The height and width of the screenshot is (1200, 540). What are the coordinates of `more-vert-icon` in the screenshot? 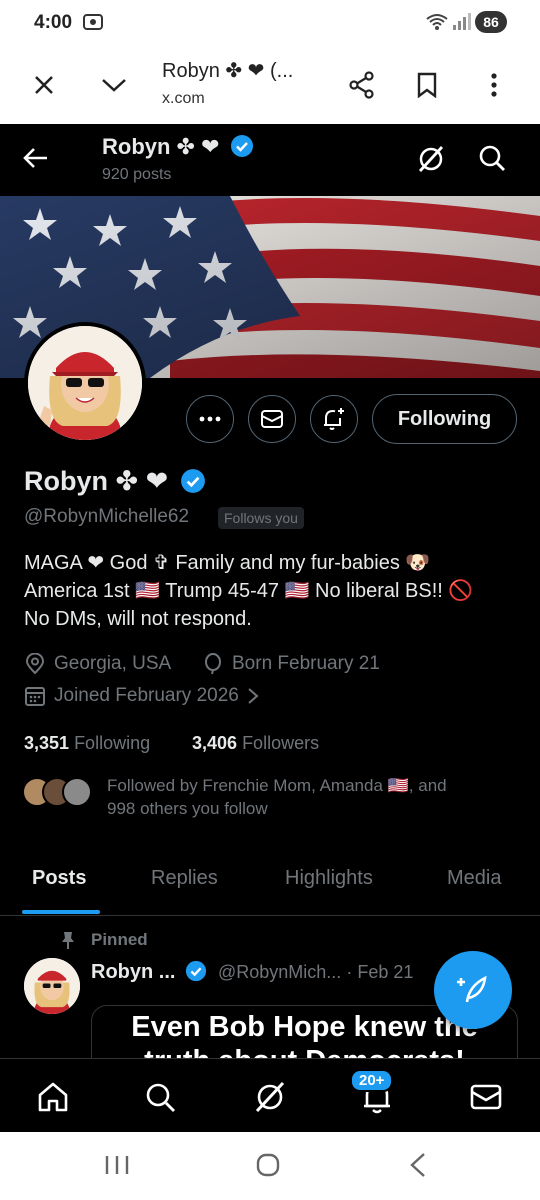 It's located at (494, 85).